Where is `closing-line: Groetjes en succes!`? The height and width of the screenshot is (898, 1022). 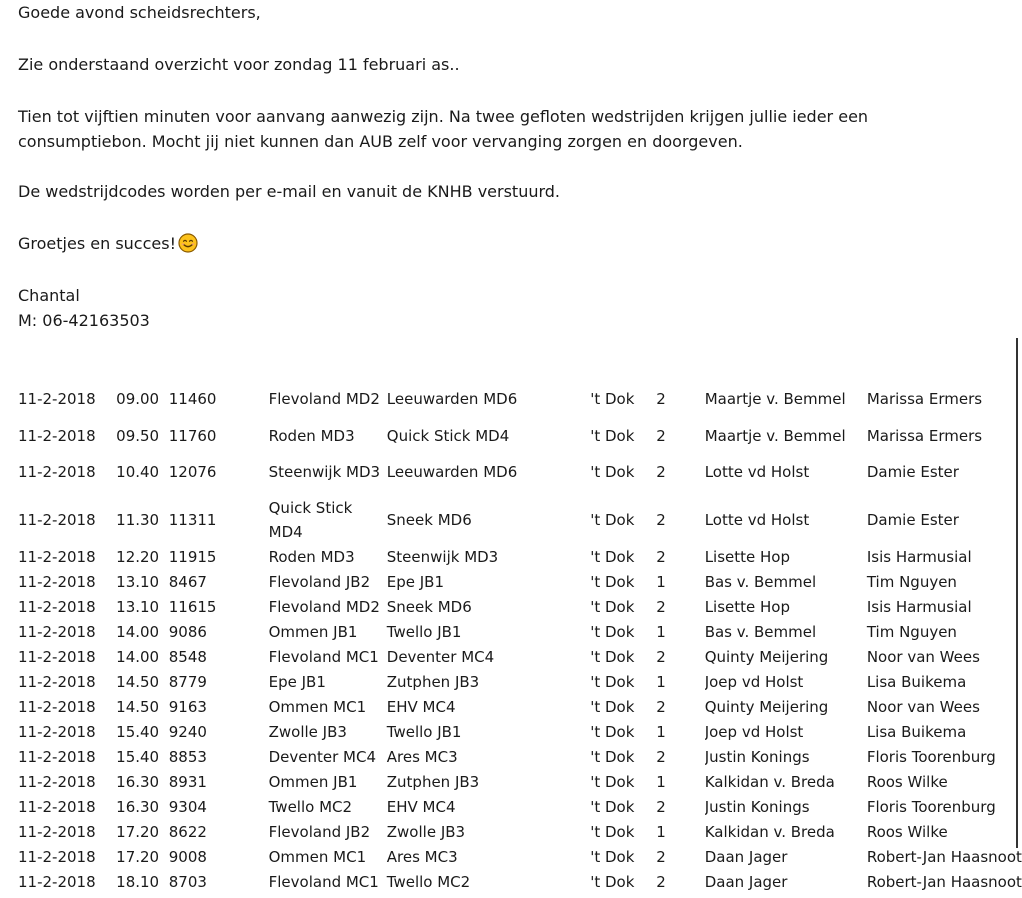
closing-line: Groetjes en succes! is located at coordinates (513, 243).